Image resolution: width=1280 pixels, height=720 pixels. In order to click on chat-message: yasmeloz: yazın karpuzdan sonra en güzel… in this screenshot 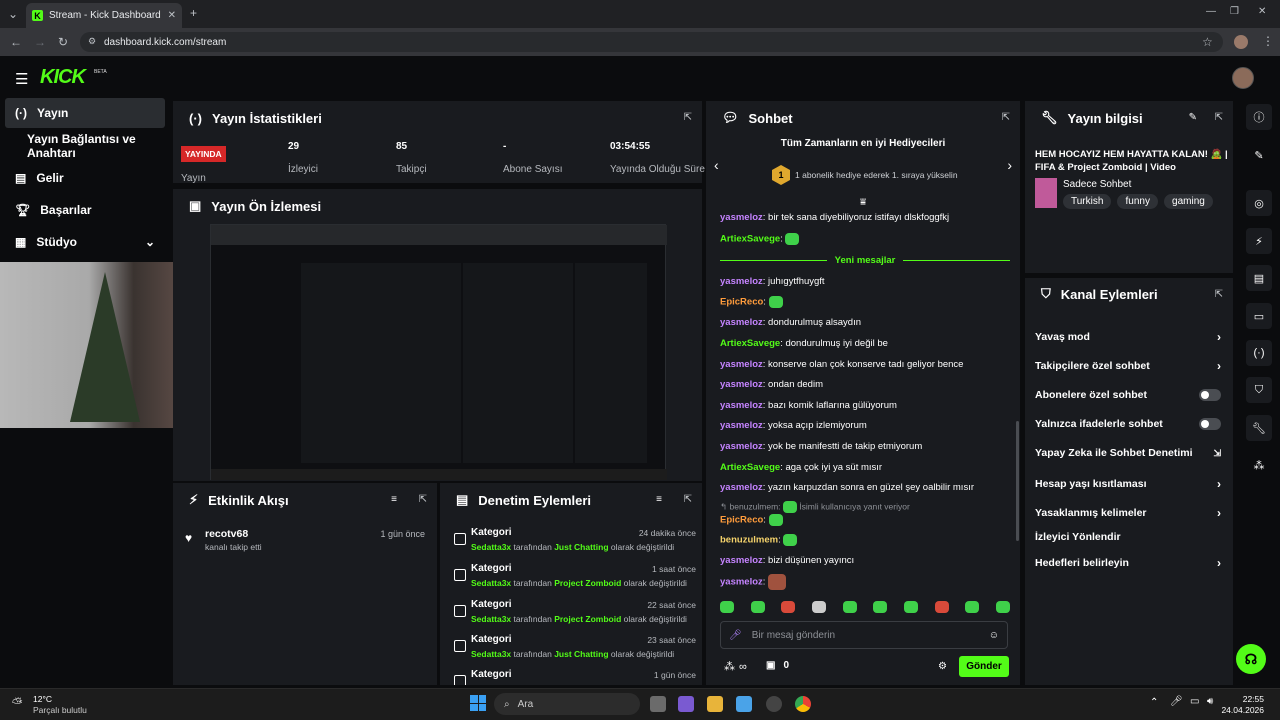, I will do `click(847, 487)`.